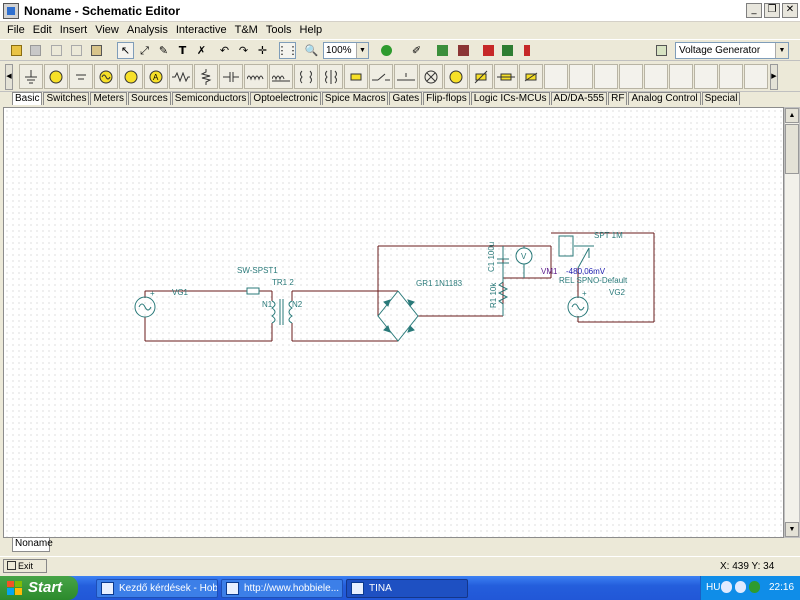 Image resolution: width=800 pixels, height=600 pixels. I want to click on motor-icon, so click(456, 76).